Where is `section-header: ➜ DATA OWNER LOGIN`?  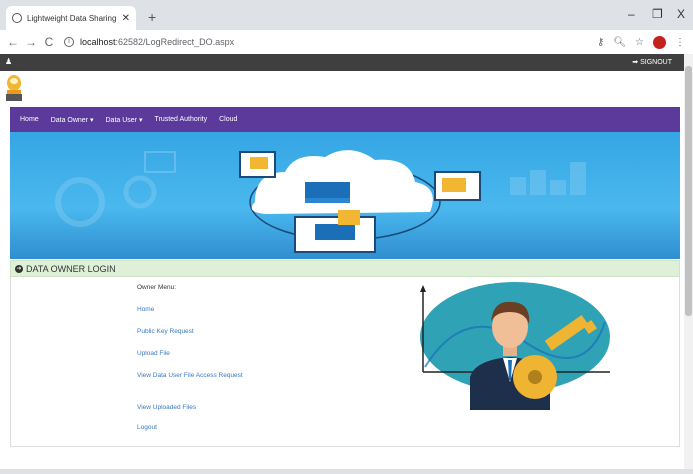
section-header: ➜ DATA OWNER LOGIN is located at coordinates (345, 268).